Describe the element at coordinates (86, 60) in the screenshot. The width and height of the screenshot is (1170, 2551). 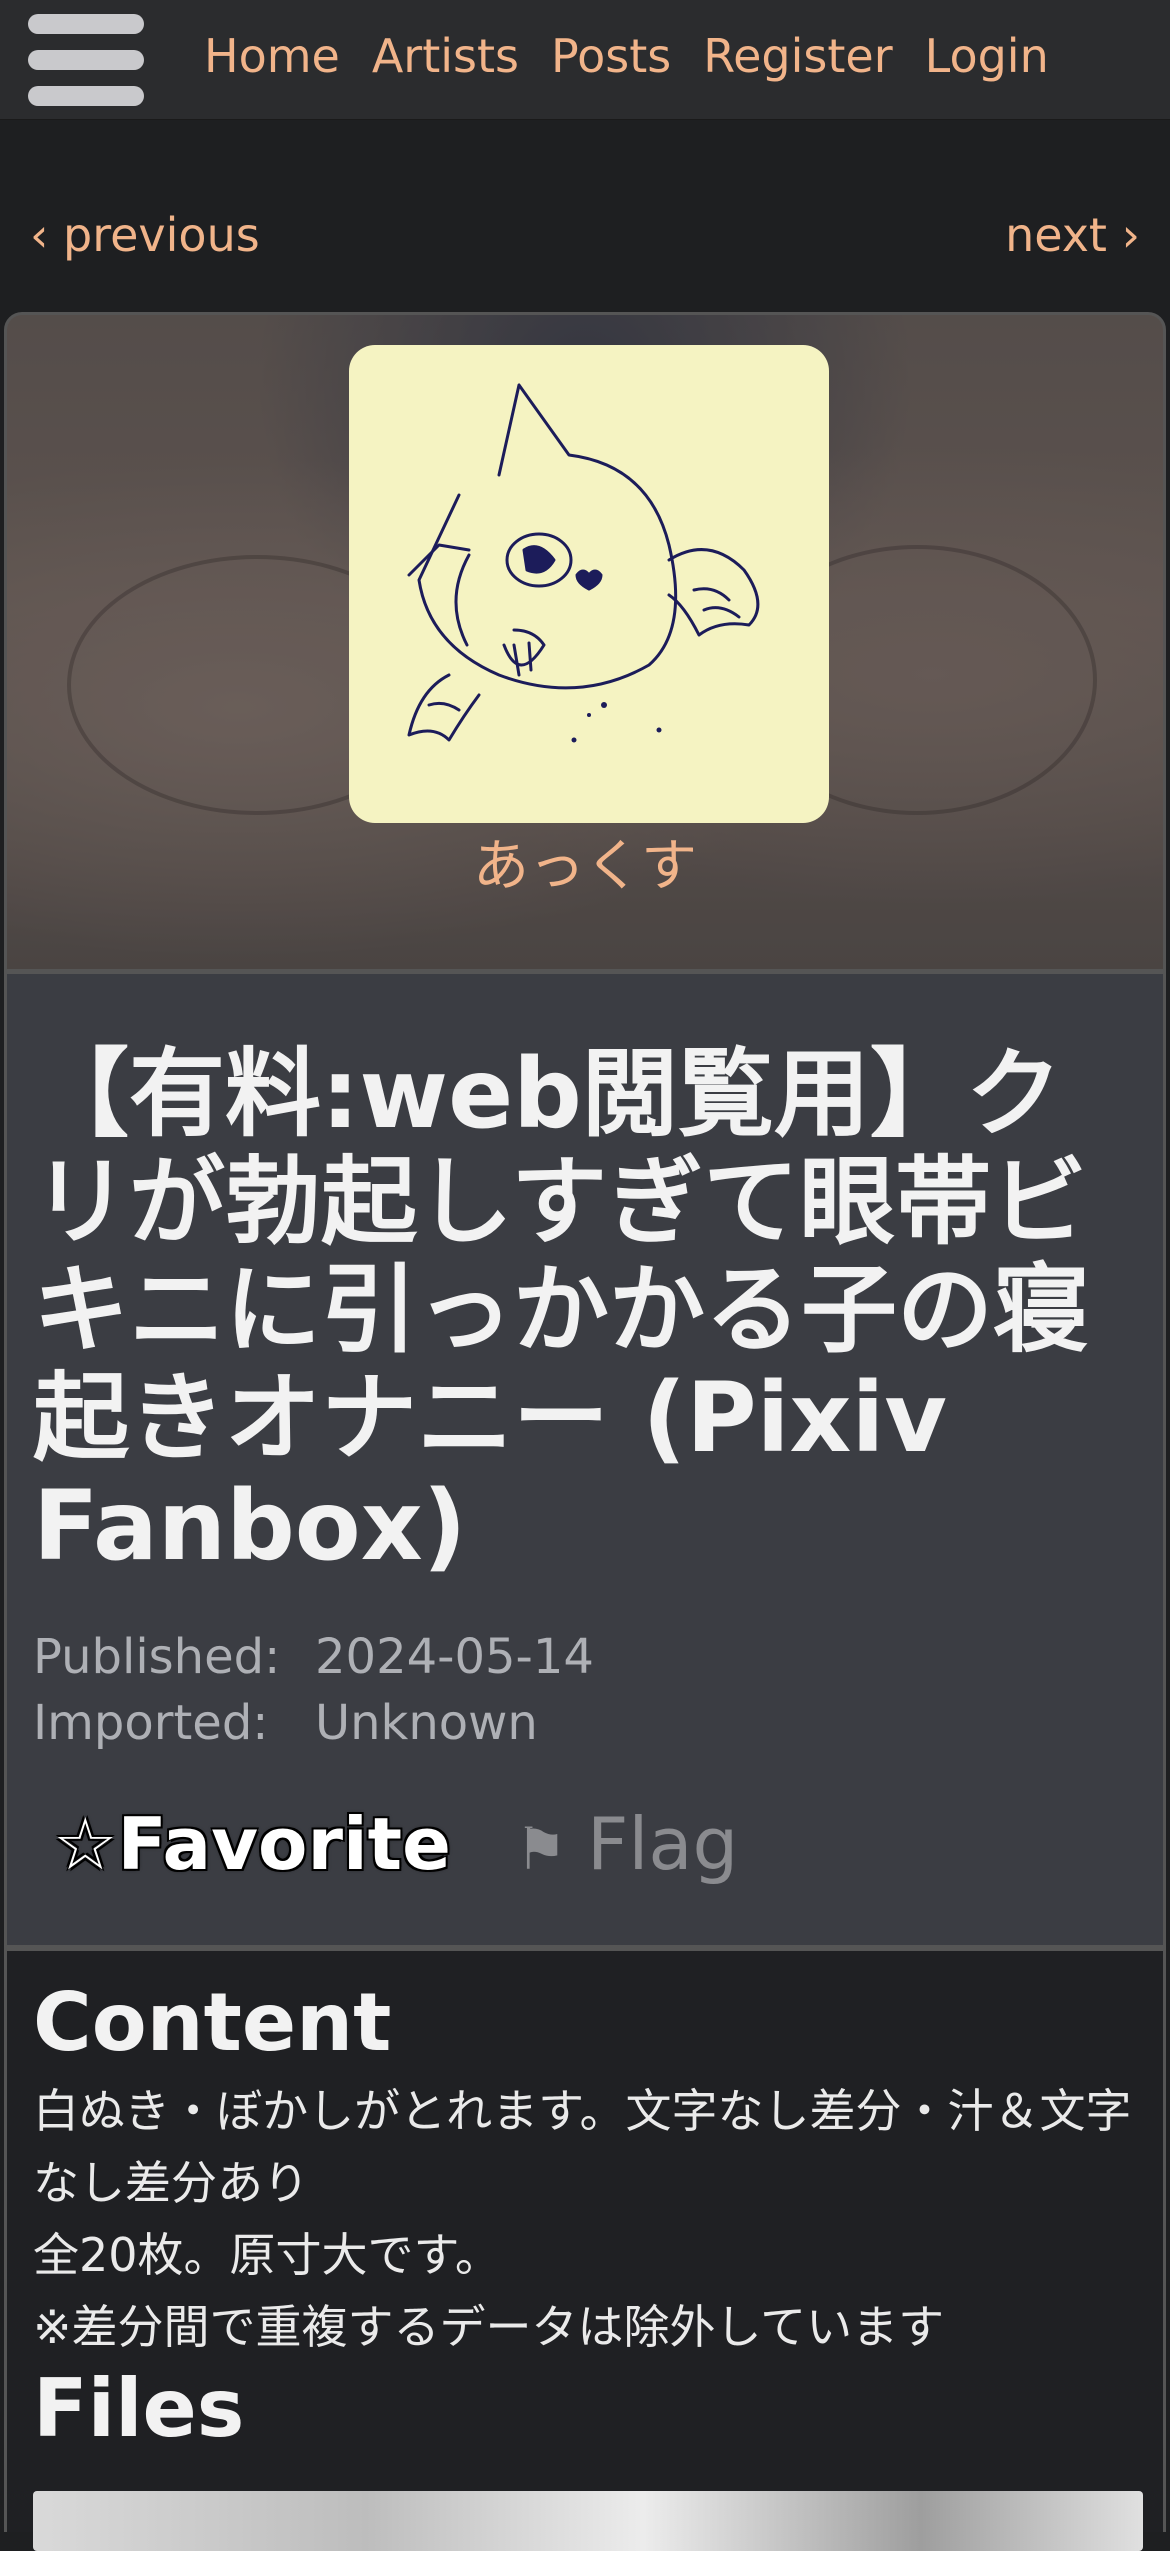
I see `hamburger-menu-icon` at that location.